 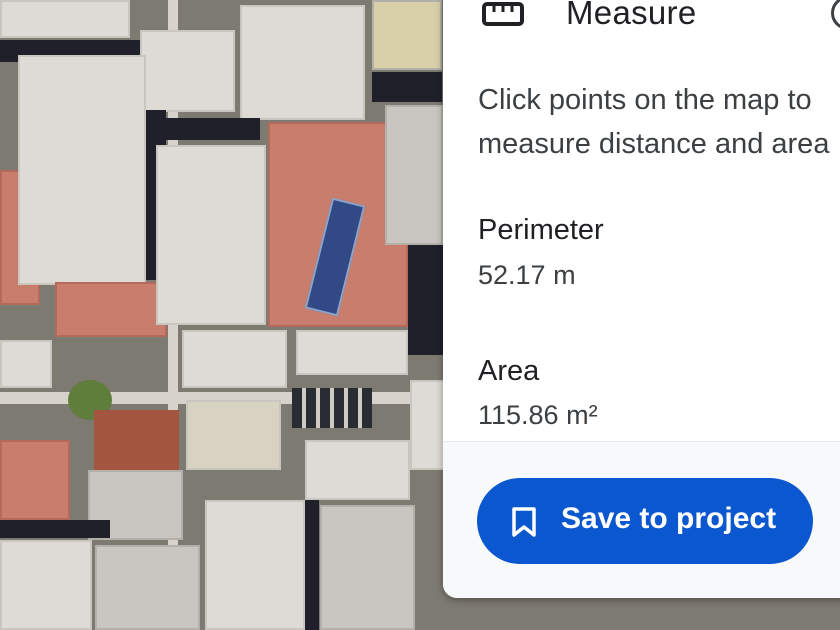 I want to click on area-value: 115.86 m², so click(x=538, y=415).